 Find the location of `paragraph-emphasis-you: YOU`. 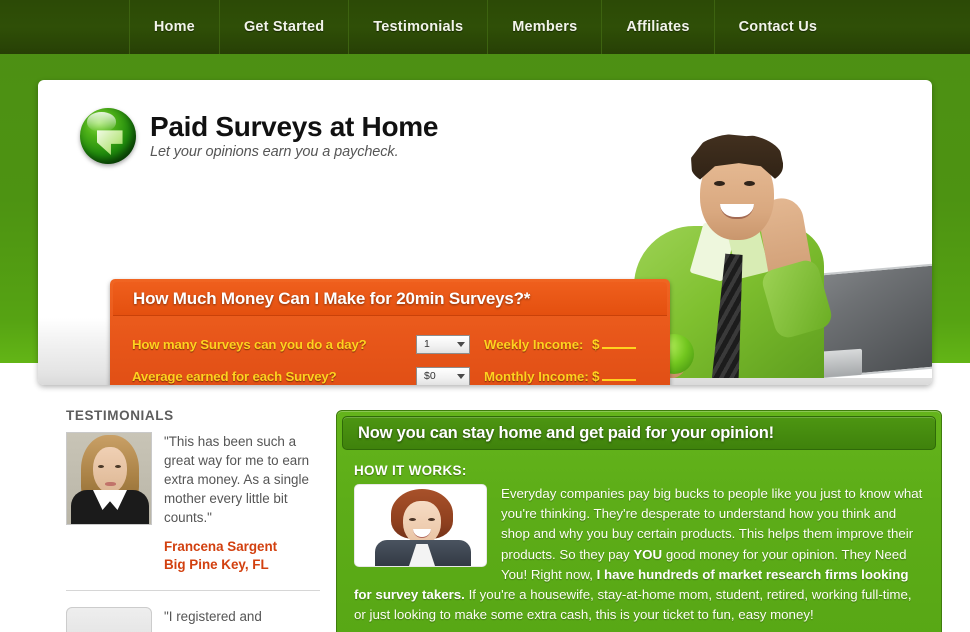

paragraph-emphasis-you: YOU is located at coordinates (648, 554).